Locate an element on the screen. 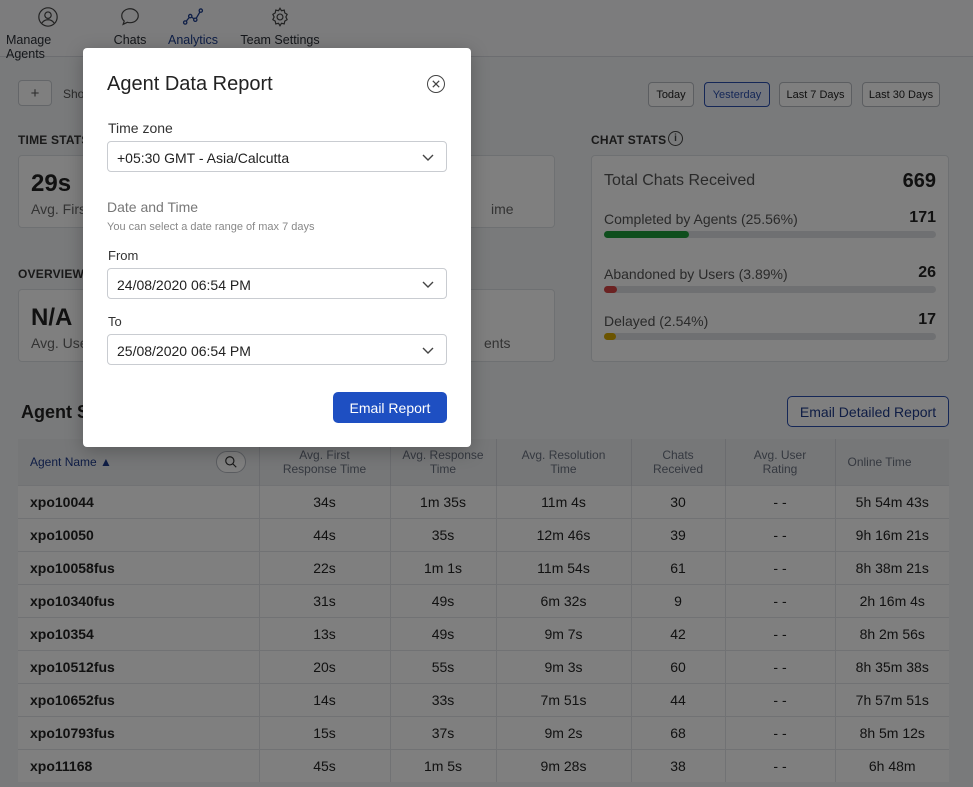  to-date-select: 25/08/2020 06:54 PM is located at coordinates (277, 349).